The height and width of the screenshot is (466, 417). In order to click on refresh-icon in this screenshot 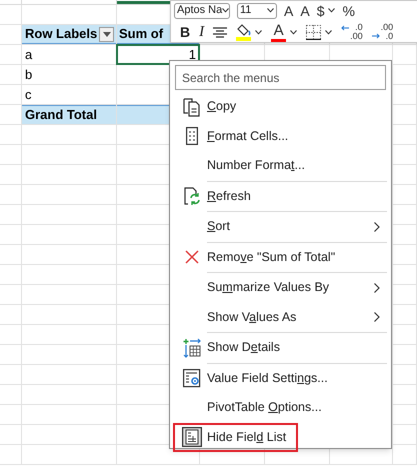, I will do `click(192, 196)`.